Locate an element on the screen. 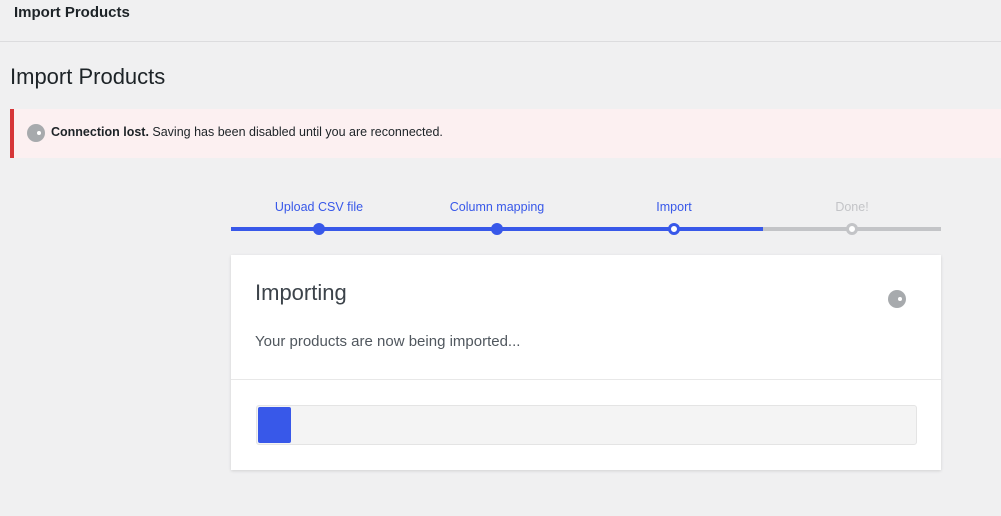 Image resolution: width=1001 pixels, height=516 pixels. import-progress-bar is located at coordinates (586, 425).